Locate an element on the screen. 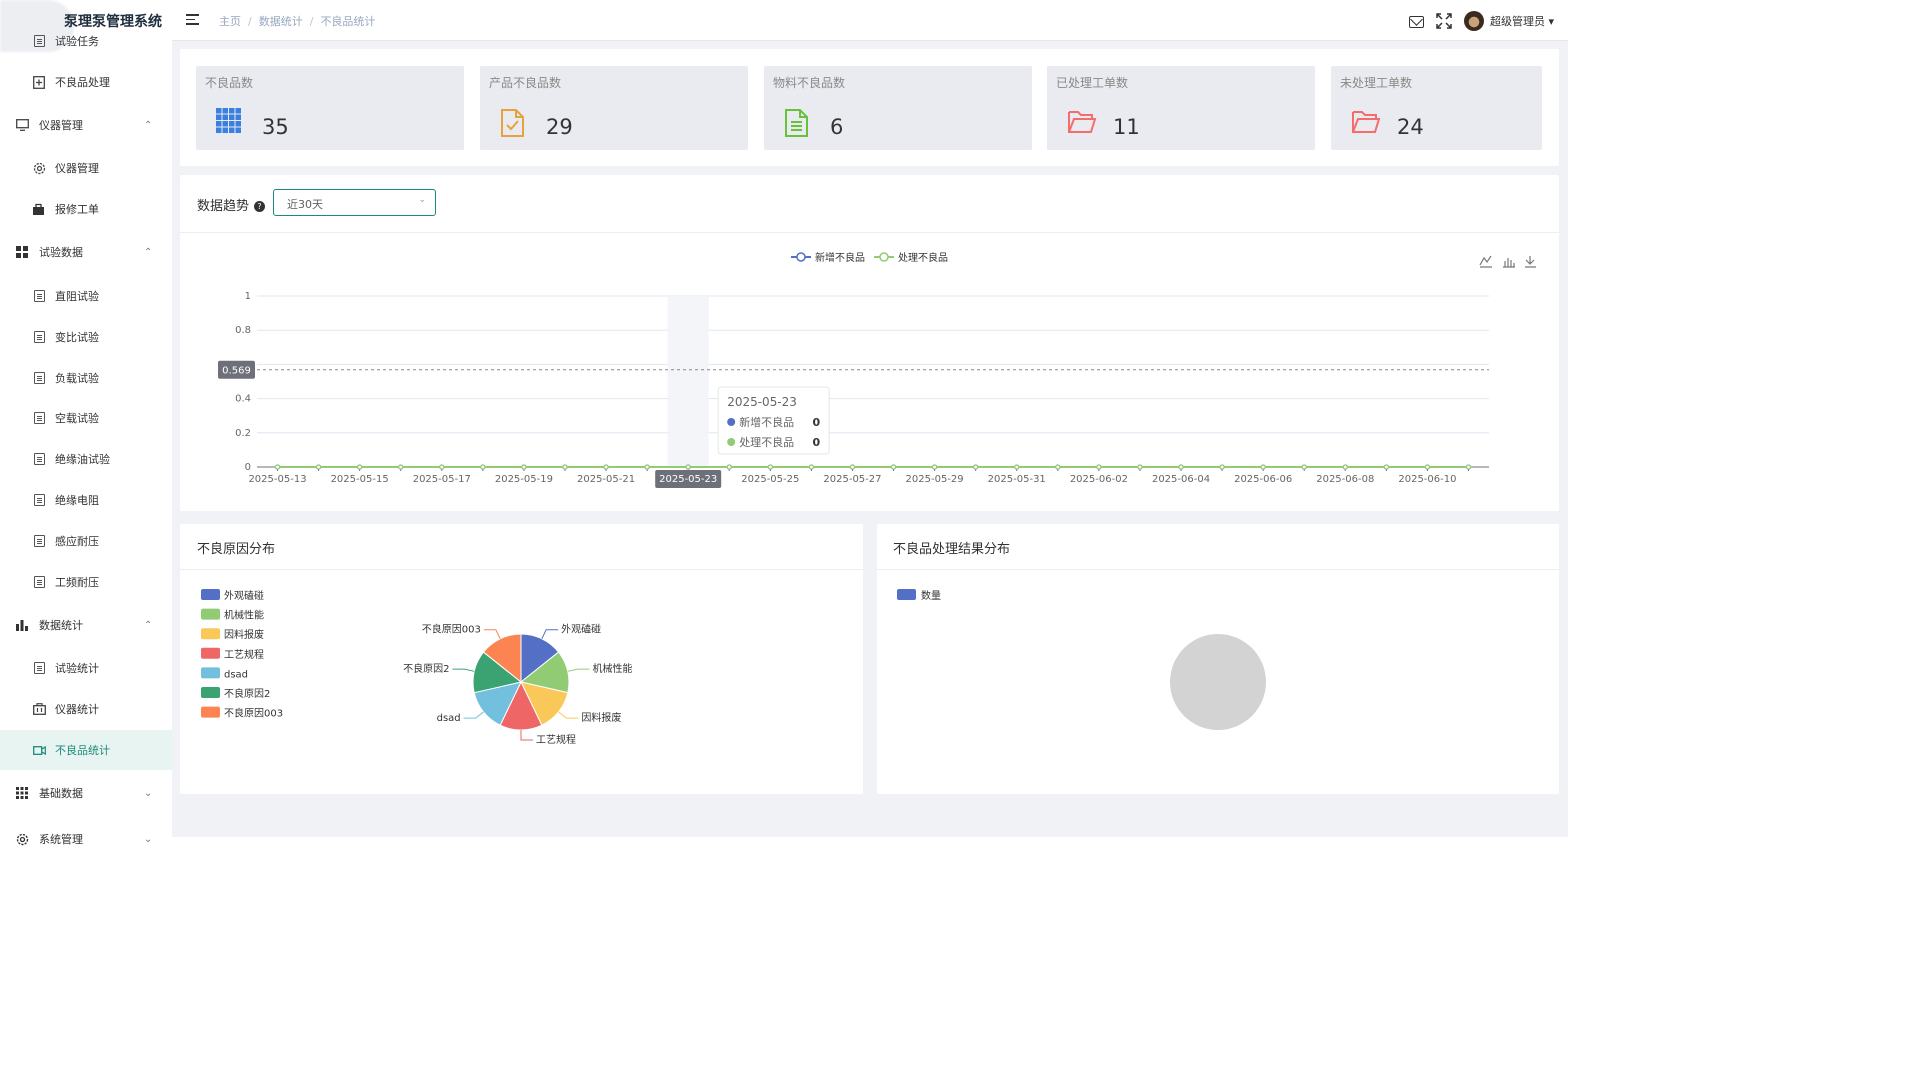  sidebar-item-12: 感应耐压 is located at coordinates (86, 541).